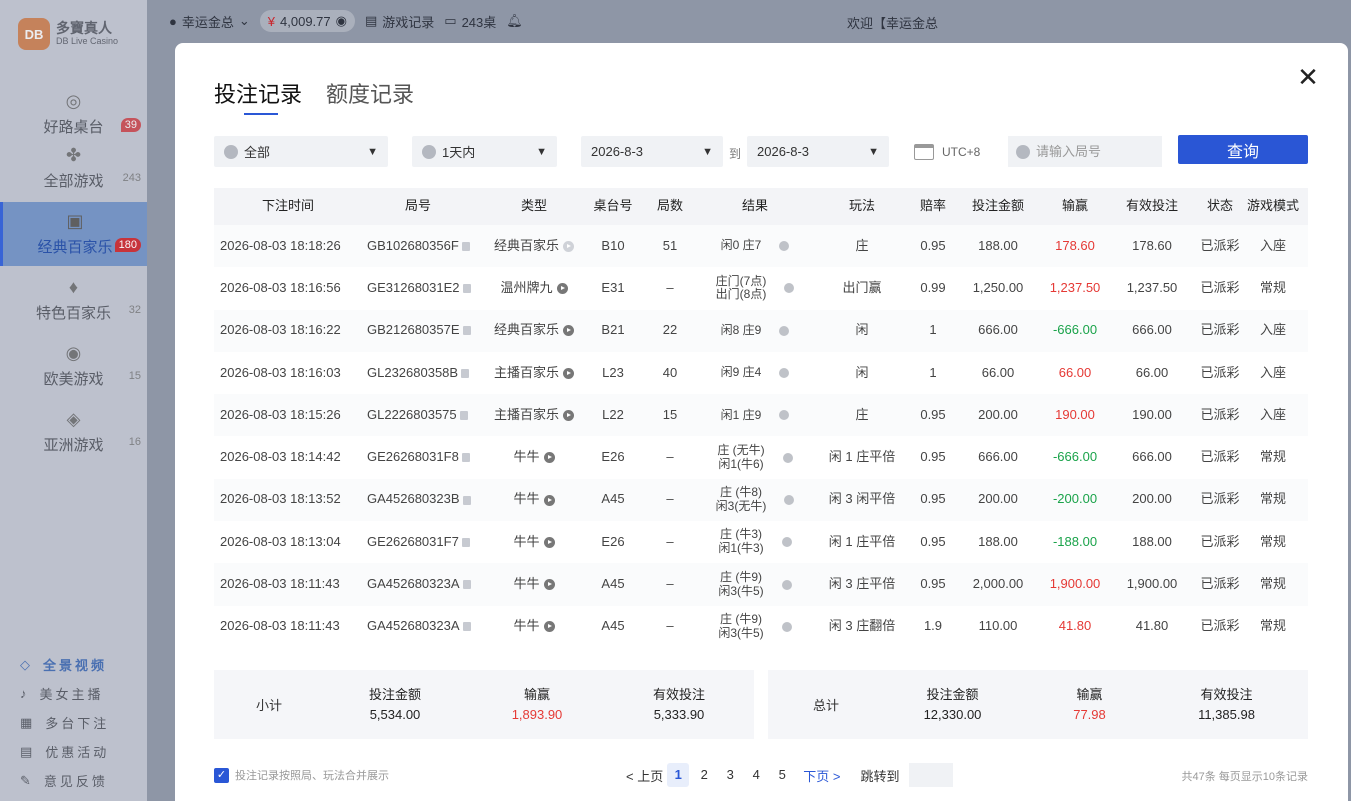 Image resolution: width=1351 pixels, height=801 pixels. Describe the element at coordinates (821, 775) in the screenshot. I see `next-page-button: 下页 >` at that location.